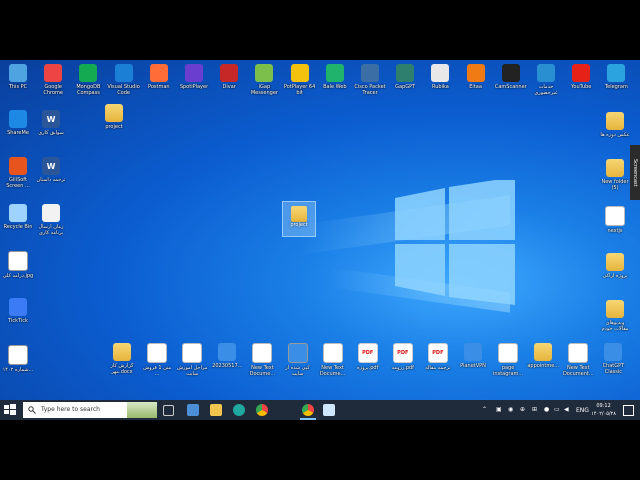  I want to click on desktop-icon-project-selected: project, so click(299, 219).